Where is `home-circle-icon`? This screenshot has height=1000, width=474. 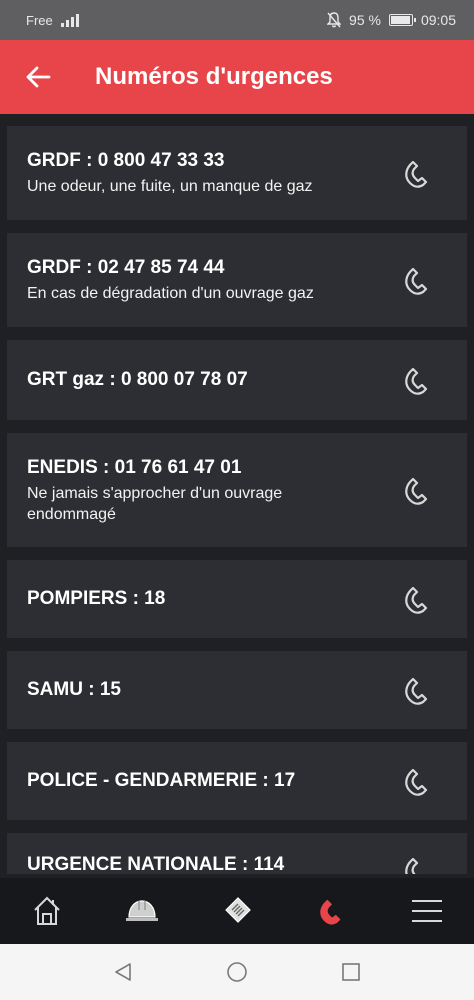
home-circle-icon is located at coordinates (237, 972).